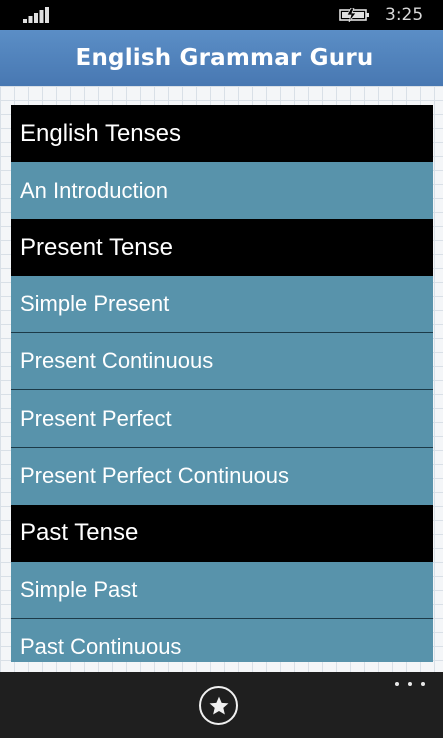  I want to click on section-header: Past Tense, so click(222, 533).